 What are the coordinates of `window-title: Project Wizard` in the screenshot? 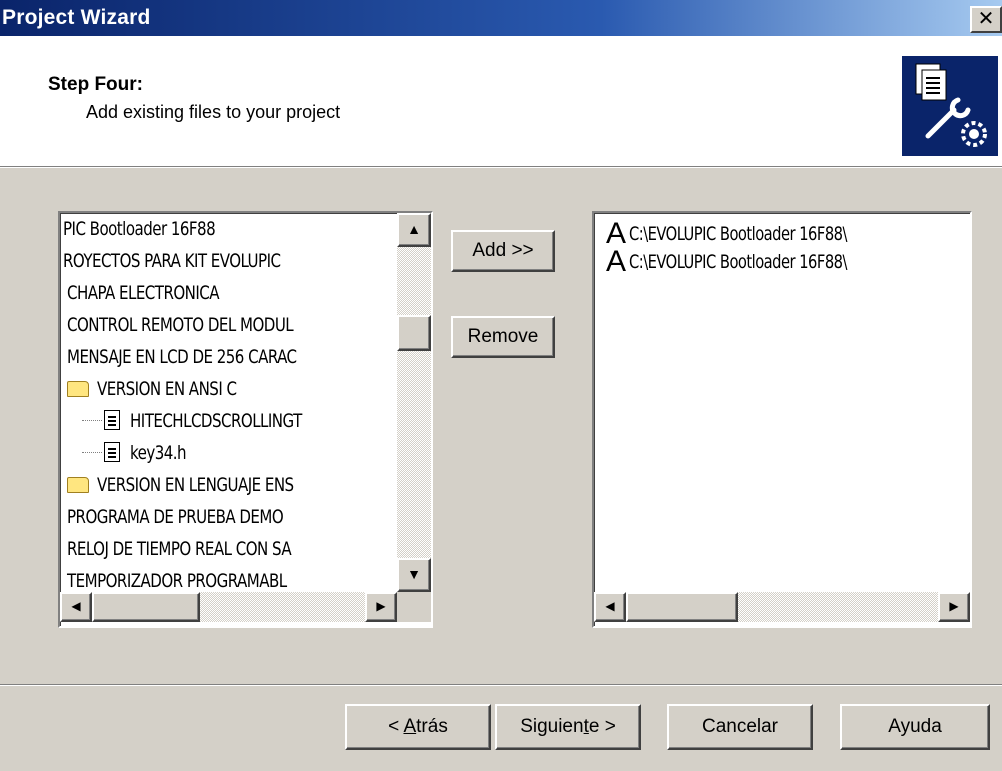 It's located at (76, 17).